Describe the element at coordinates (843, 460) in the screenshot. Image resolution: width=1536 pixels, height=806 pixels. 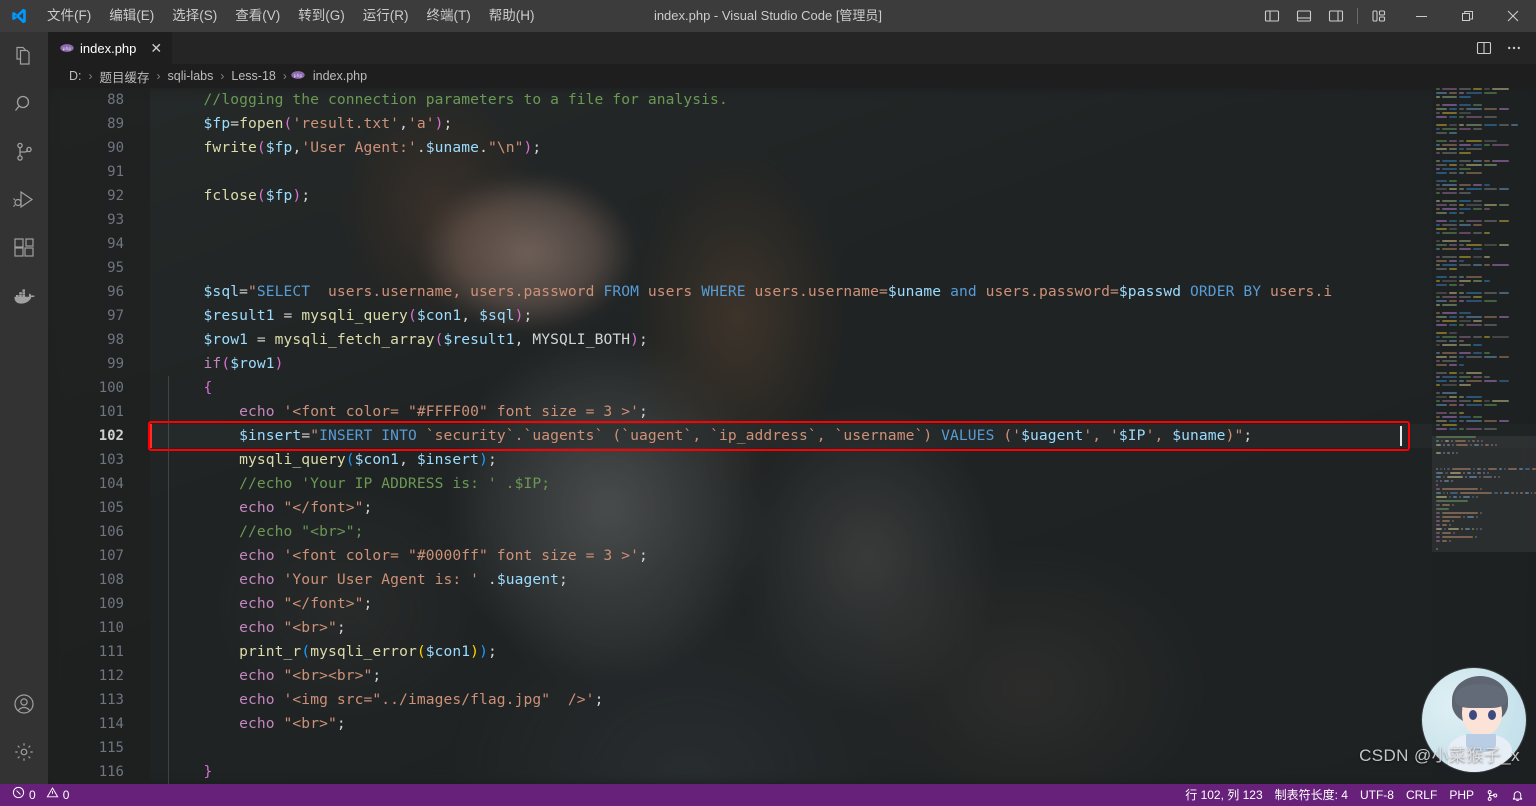
I see `code-line-103: mysqli_query($con1, $insert);` at that location.